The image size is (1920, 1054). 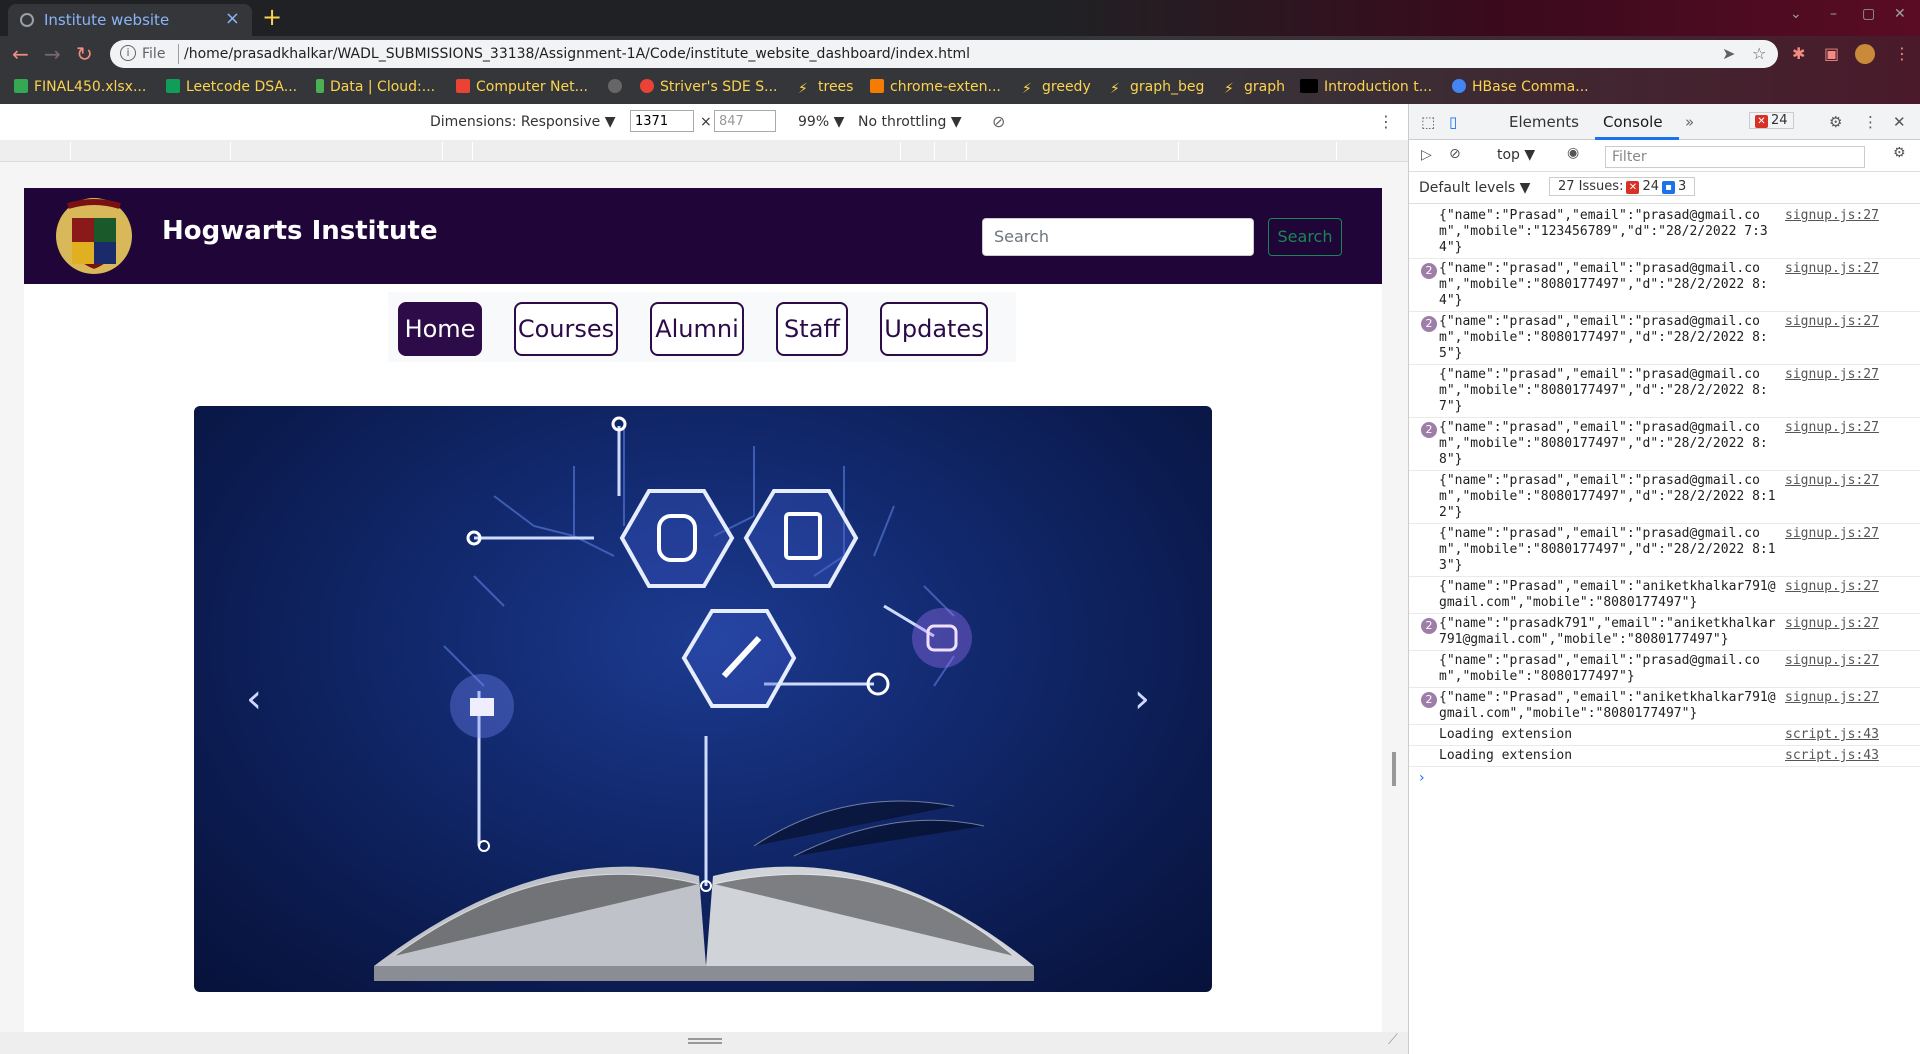 I want to click on profile-avatar, so click(x=1865, y=54).